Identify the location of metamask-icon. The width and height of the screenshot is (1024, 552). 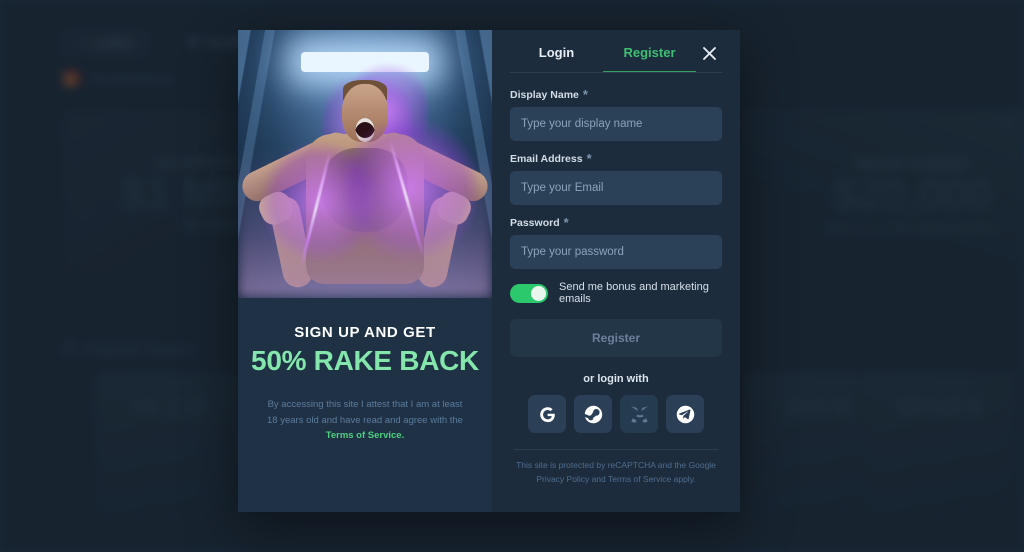
(639, 414).